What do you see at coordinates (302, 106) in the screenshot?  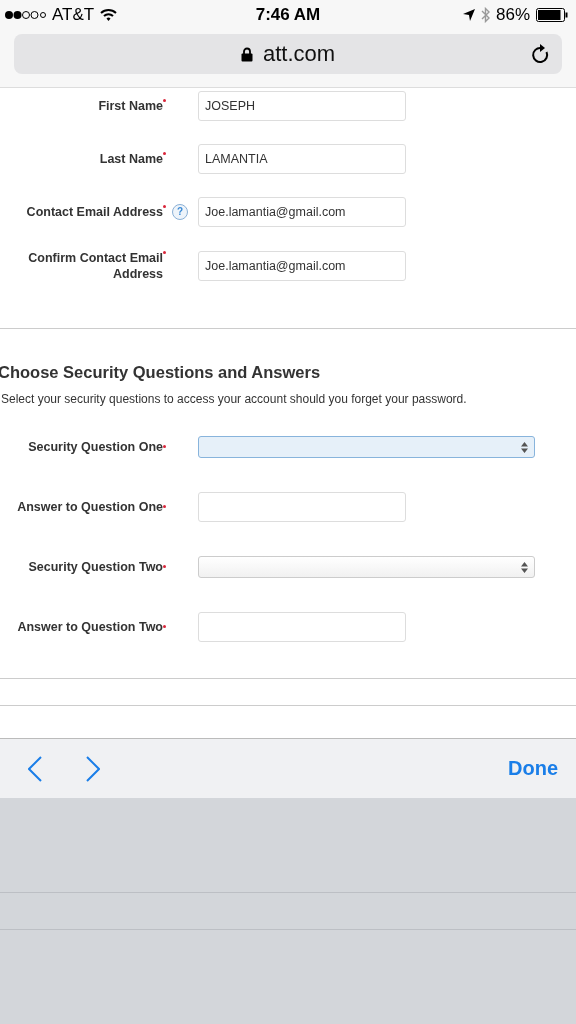 I see `text-field: JOSEPH` at bounding box center [302, 106].